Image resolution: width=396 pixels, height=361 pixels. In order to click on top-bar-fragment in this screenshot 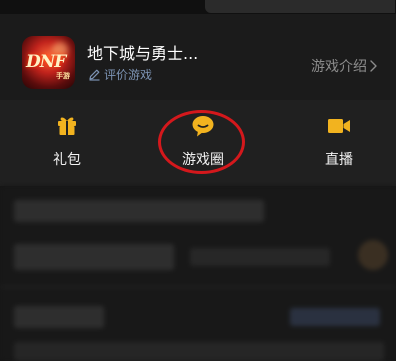, I will do `click(300, 6)`.